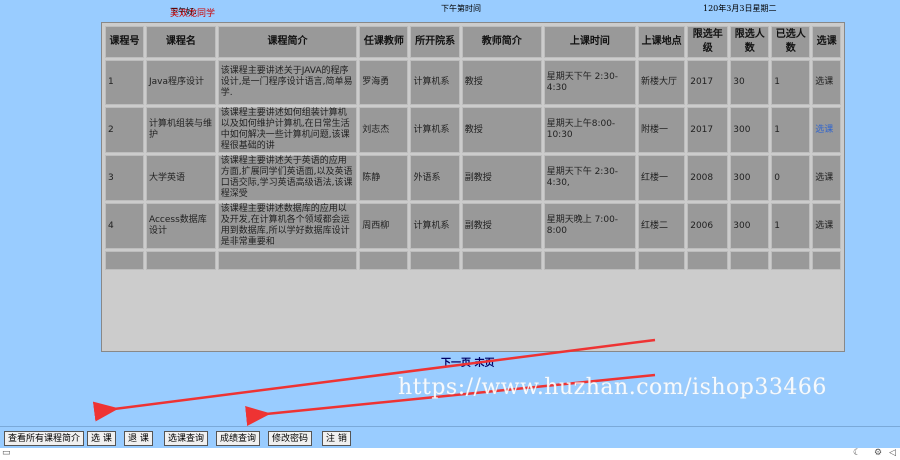  What do you see at coordinates (612, 387) in the screenshot?
I see `watermark: https://www.huzhan.com/ishop33466` at bounding box center [612, 387].